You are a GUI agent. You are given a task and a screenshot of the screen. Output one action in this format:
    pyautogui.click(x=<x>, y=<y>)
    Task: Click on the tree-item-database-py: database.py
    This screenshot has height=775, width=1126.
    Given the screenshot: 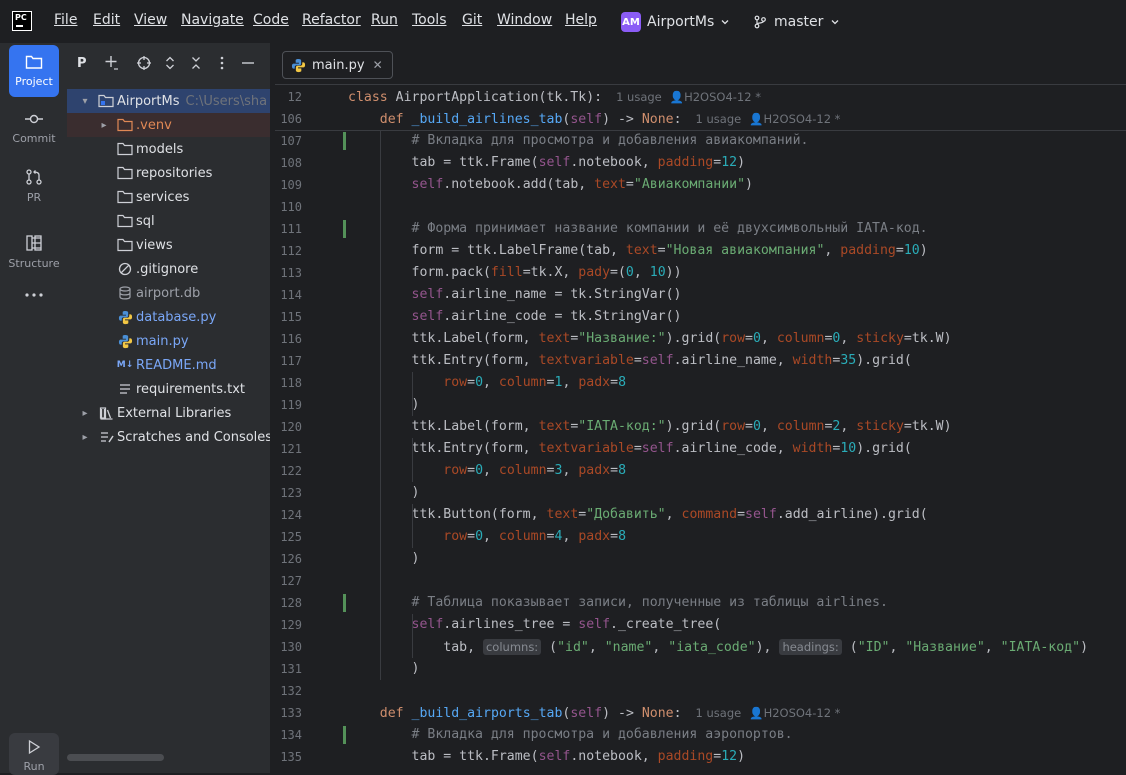 What is the action you would take?
    pyautogui.click(x=168, y=317)
    